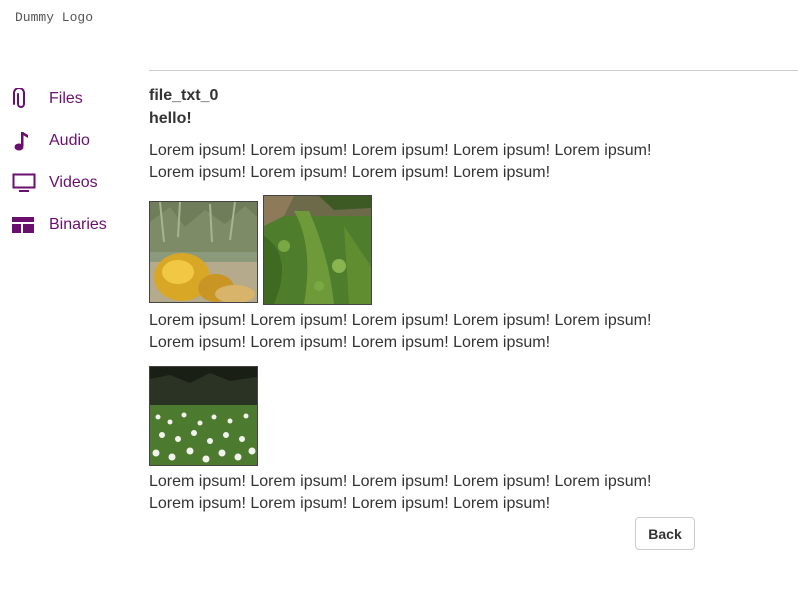 The width and height of the screenshot is (798, 591). I want to click on image-row, so click(473, 416).